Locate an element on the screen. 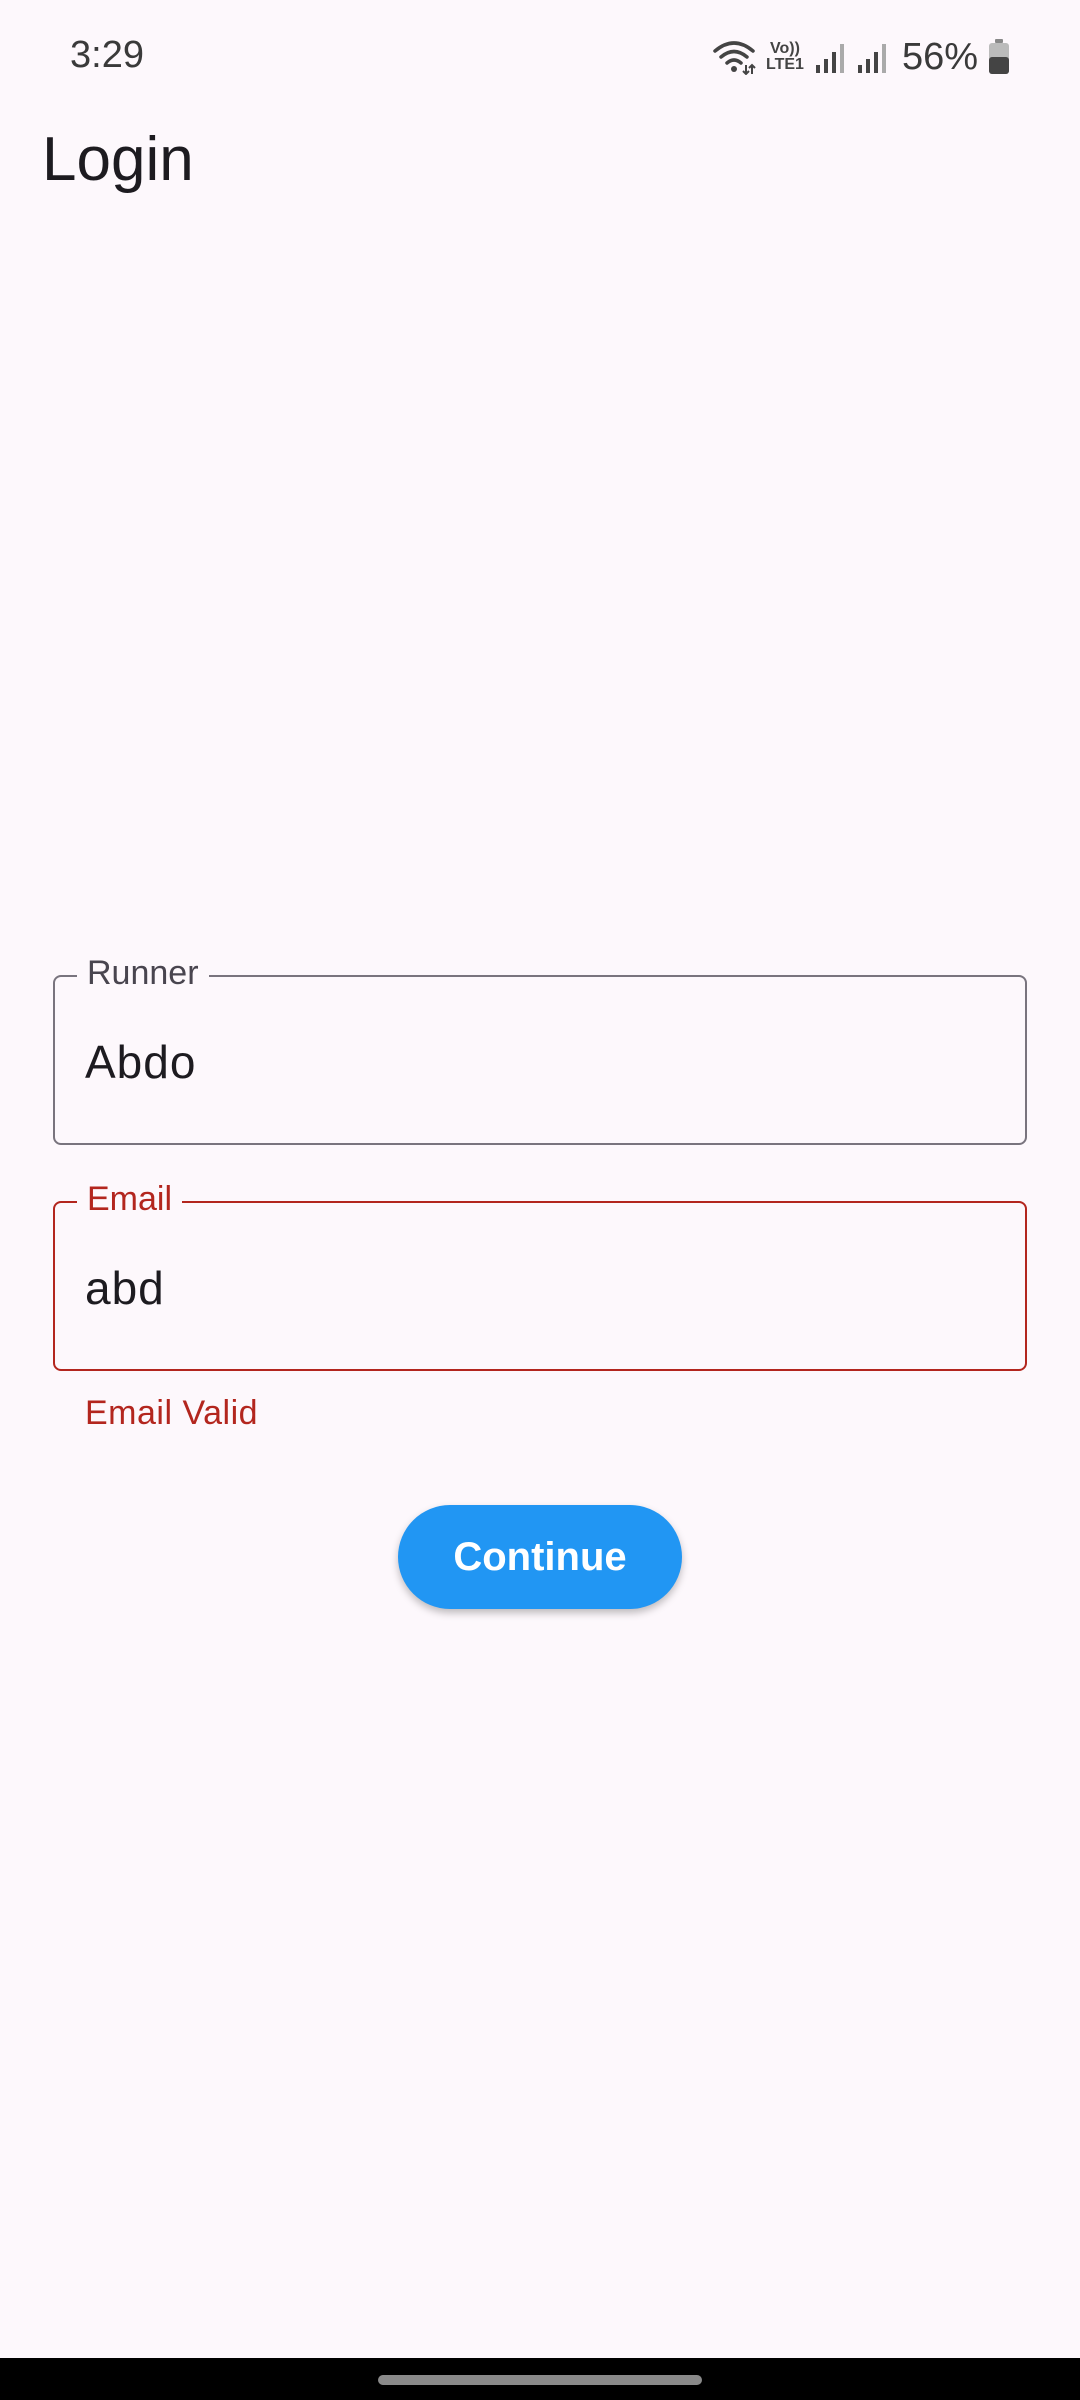 The width and height of the screenshot is (1080, 2400). runner-field-label: Runner is located at coordinates (143, 973).